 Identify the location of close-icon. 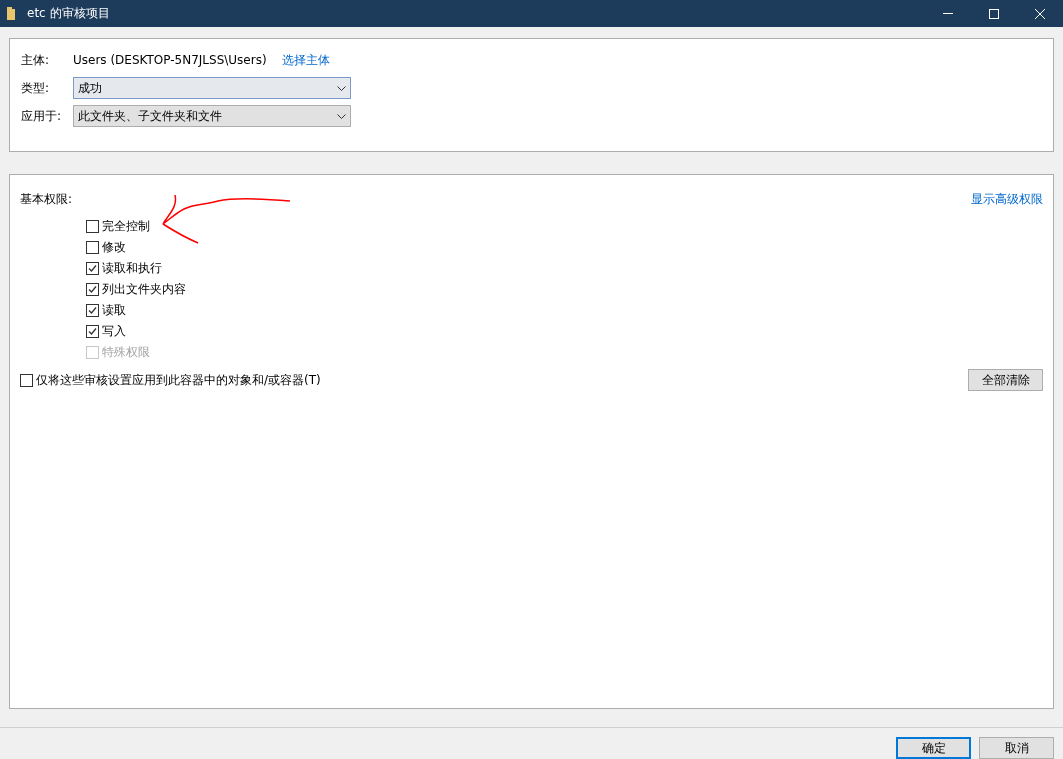
(1040, 13).